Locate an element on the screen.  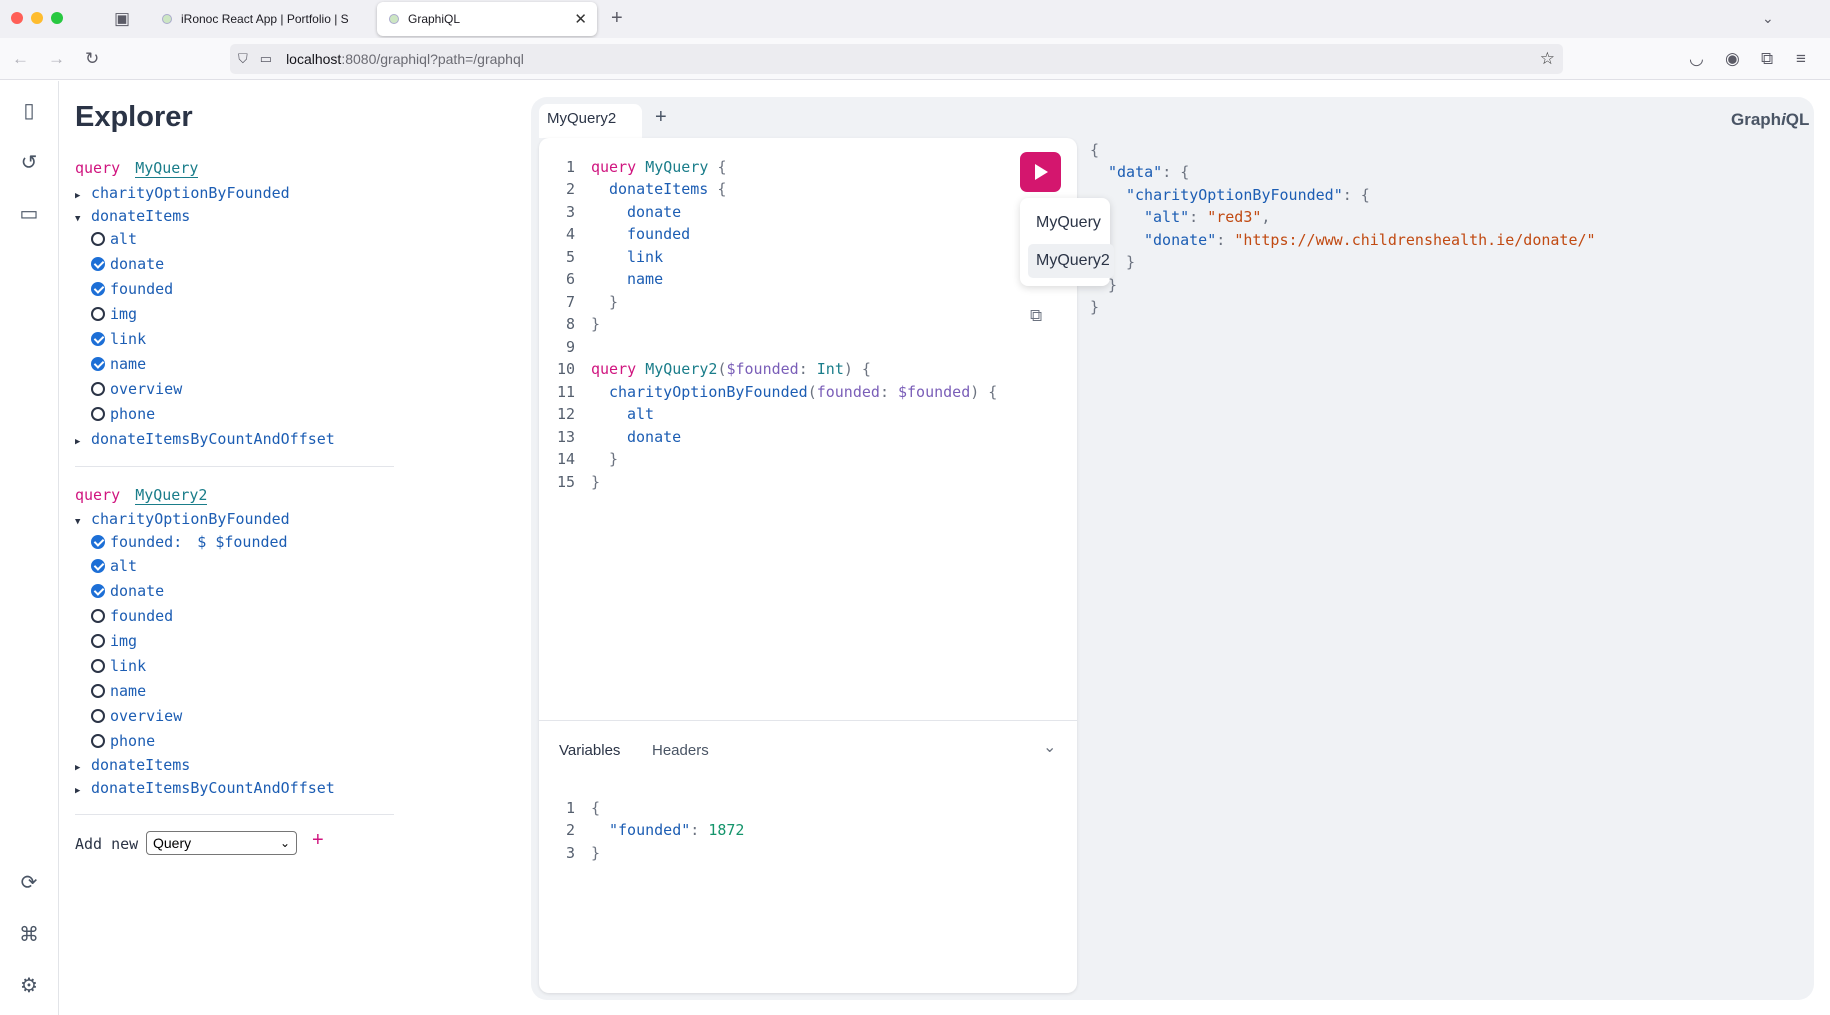
minimize-window-button is located at coordinates (37, 18).